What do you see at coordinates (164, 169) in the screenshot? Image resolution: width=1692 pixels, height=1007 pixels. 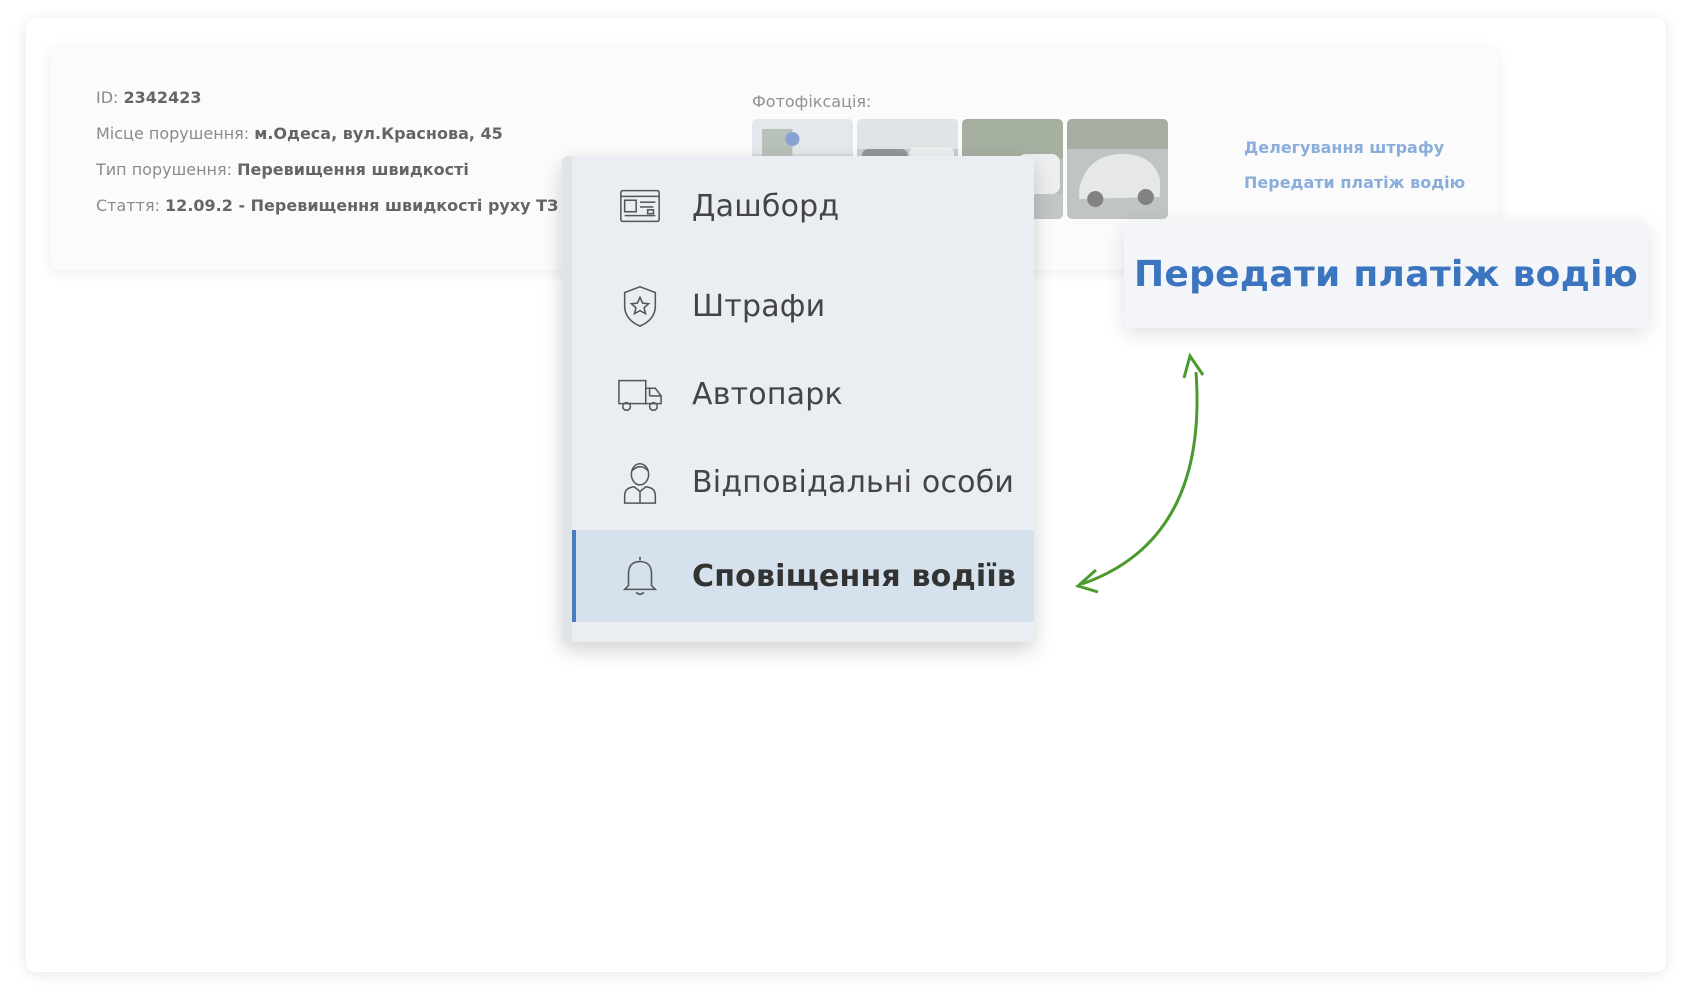 I see `violation-type-label: Тип порушення:` at bounding box center [164, 169].